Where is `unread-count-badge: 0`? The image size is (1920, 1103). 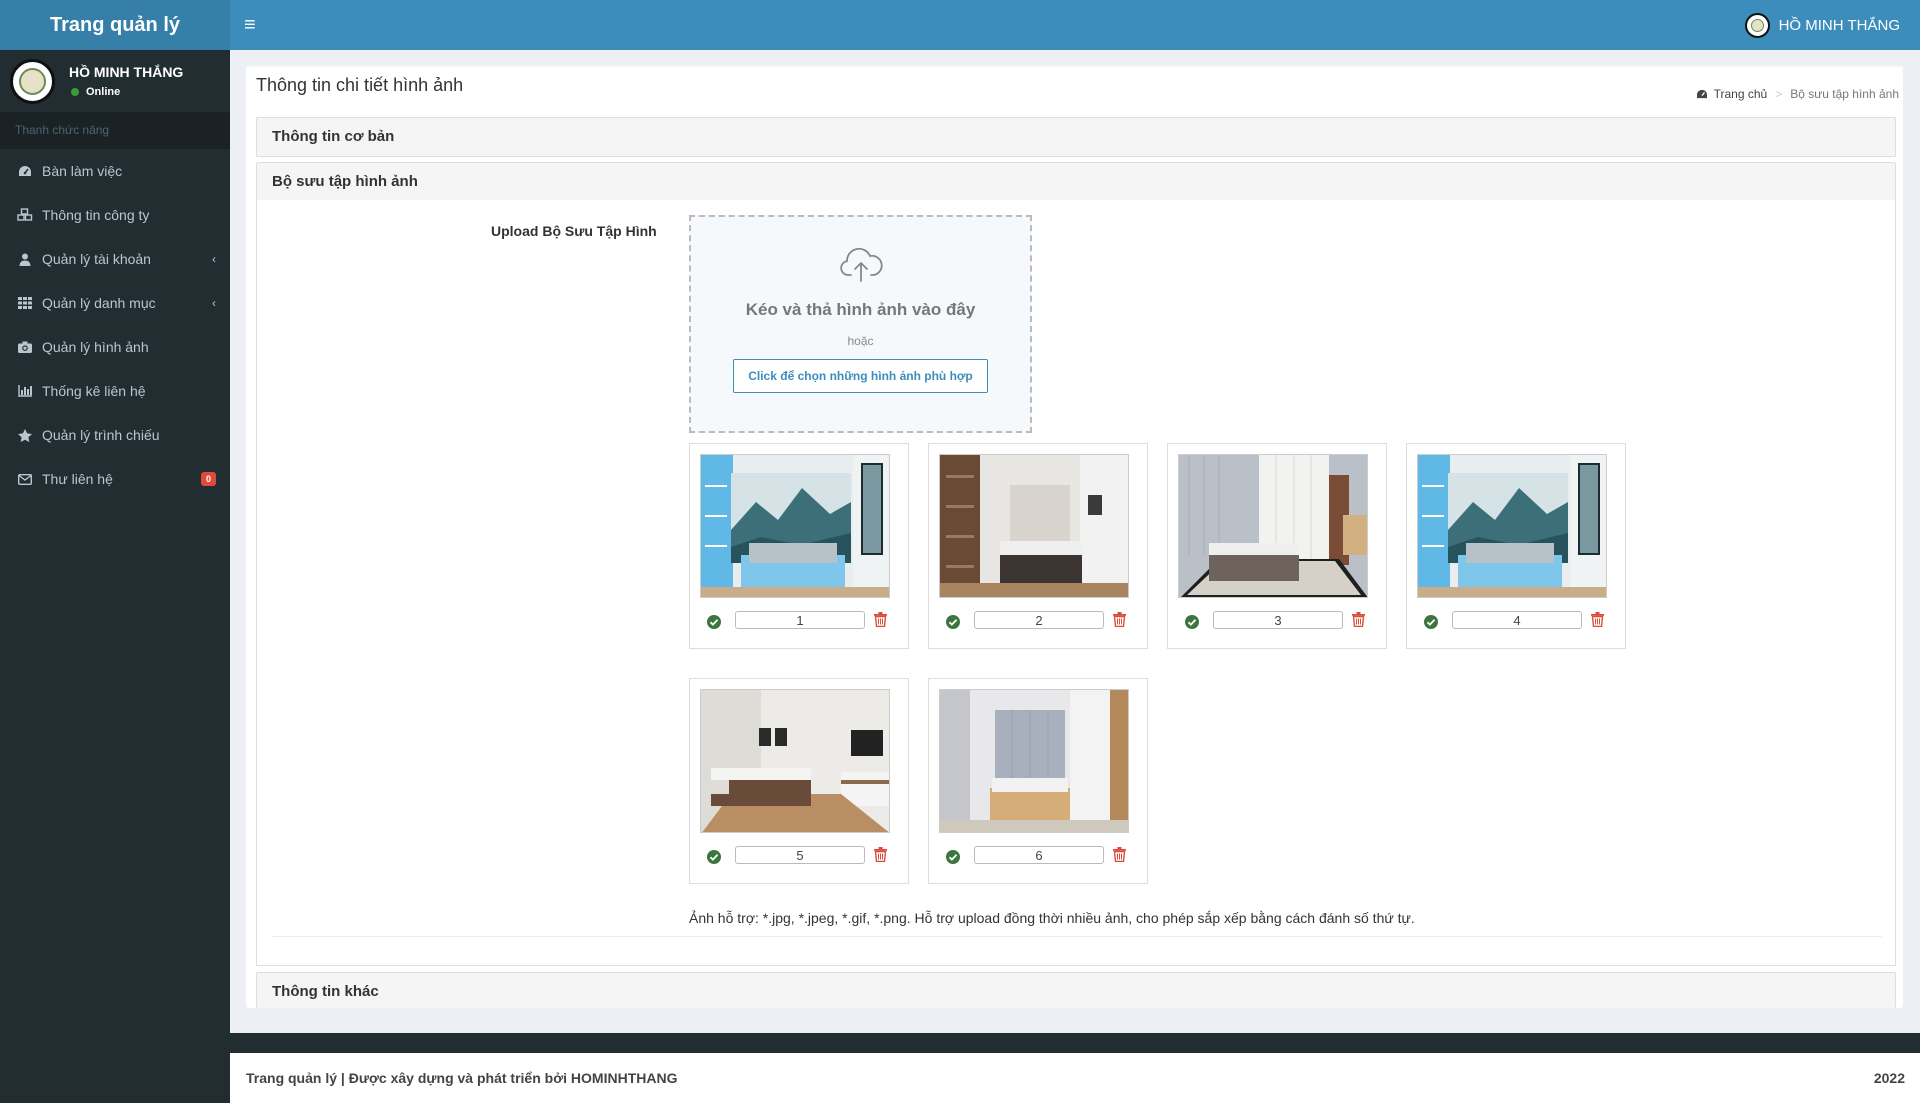 unread-count-badge: 0 is located at coordinates (208, 479).